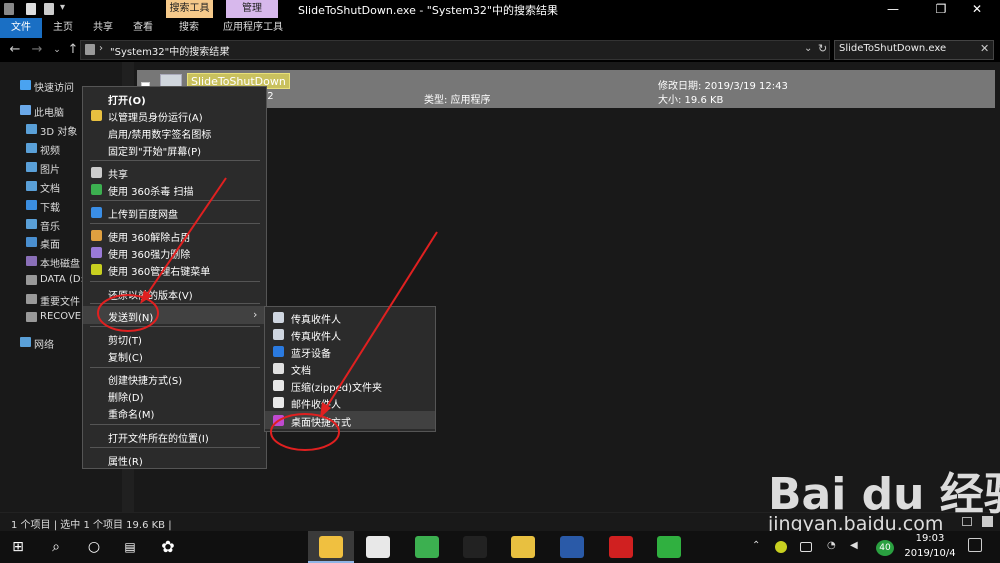  Describe the element at coordinates (174, 115) in the screenshot. I see `context-menu-item: 以管理员身份运行(A)` at that location.